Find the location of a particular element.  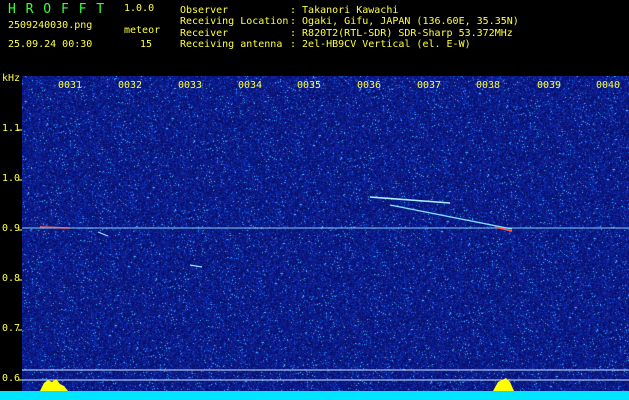

time-label: 0032 is located at coordinates (130, 85).